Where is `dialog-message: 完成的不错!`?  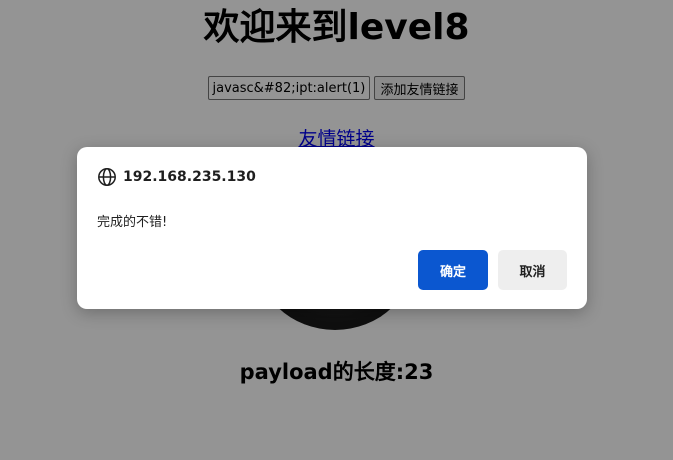 dialog-message: 完成的不错! is located at coordinates (132, 222).